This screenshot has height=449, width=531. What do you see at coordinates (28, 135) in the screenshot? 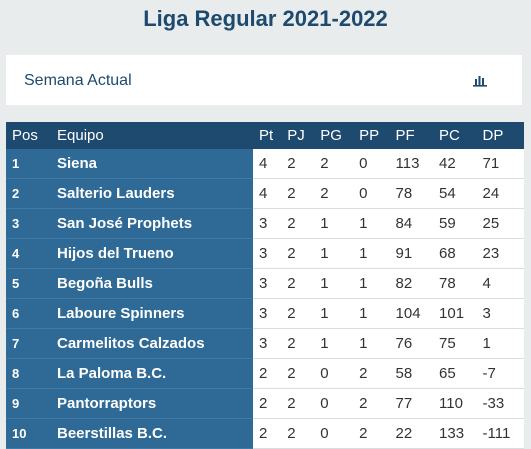
I see `col-header-pos: Pos` at bounding box center [28, 135].